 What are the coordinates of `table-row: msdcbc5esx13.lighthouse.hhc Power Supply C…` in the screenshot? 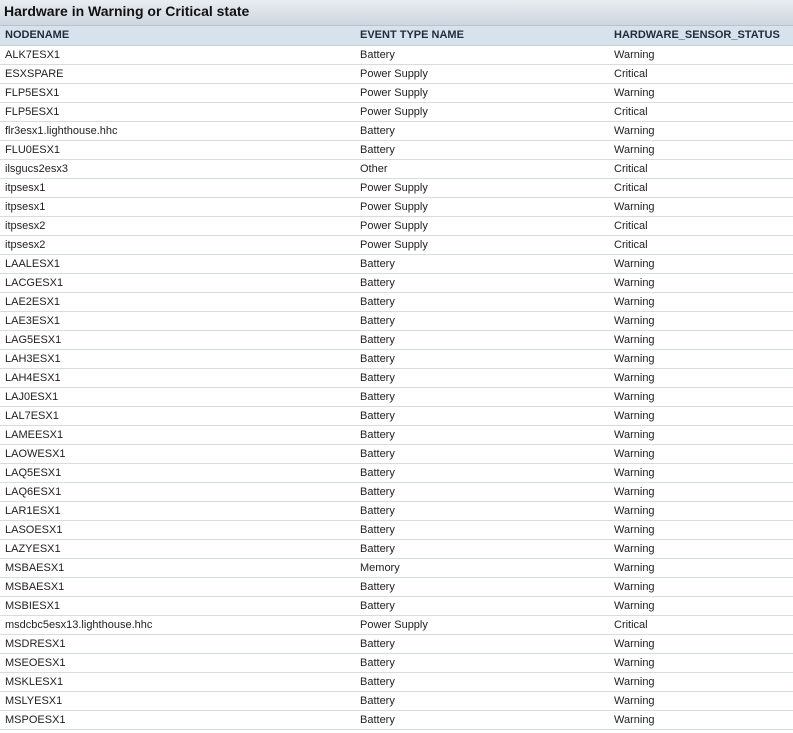 It's located at (396, 625).